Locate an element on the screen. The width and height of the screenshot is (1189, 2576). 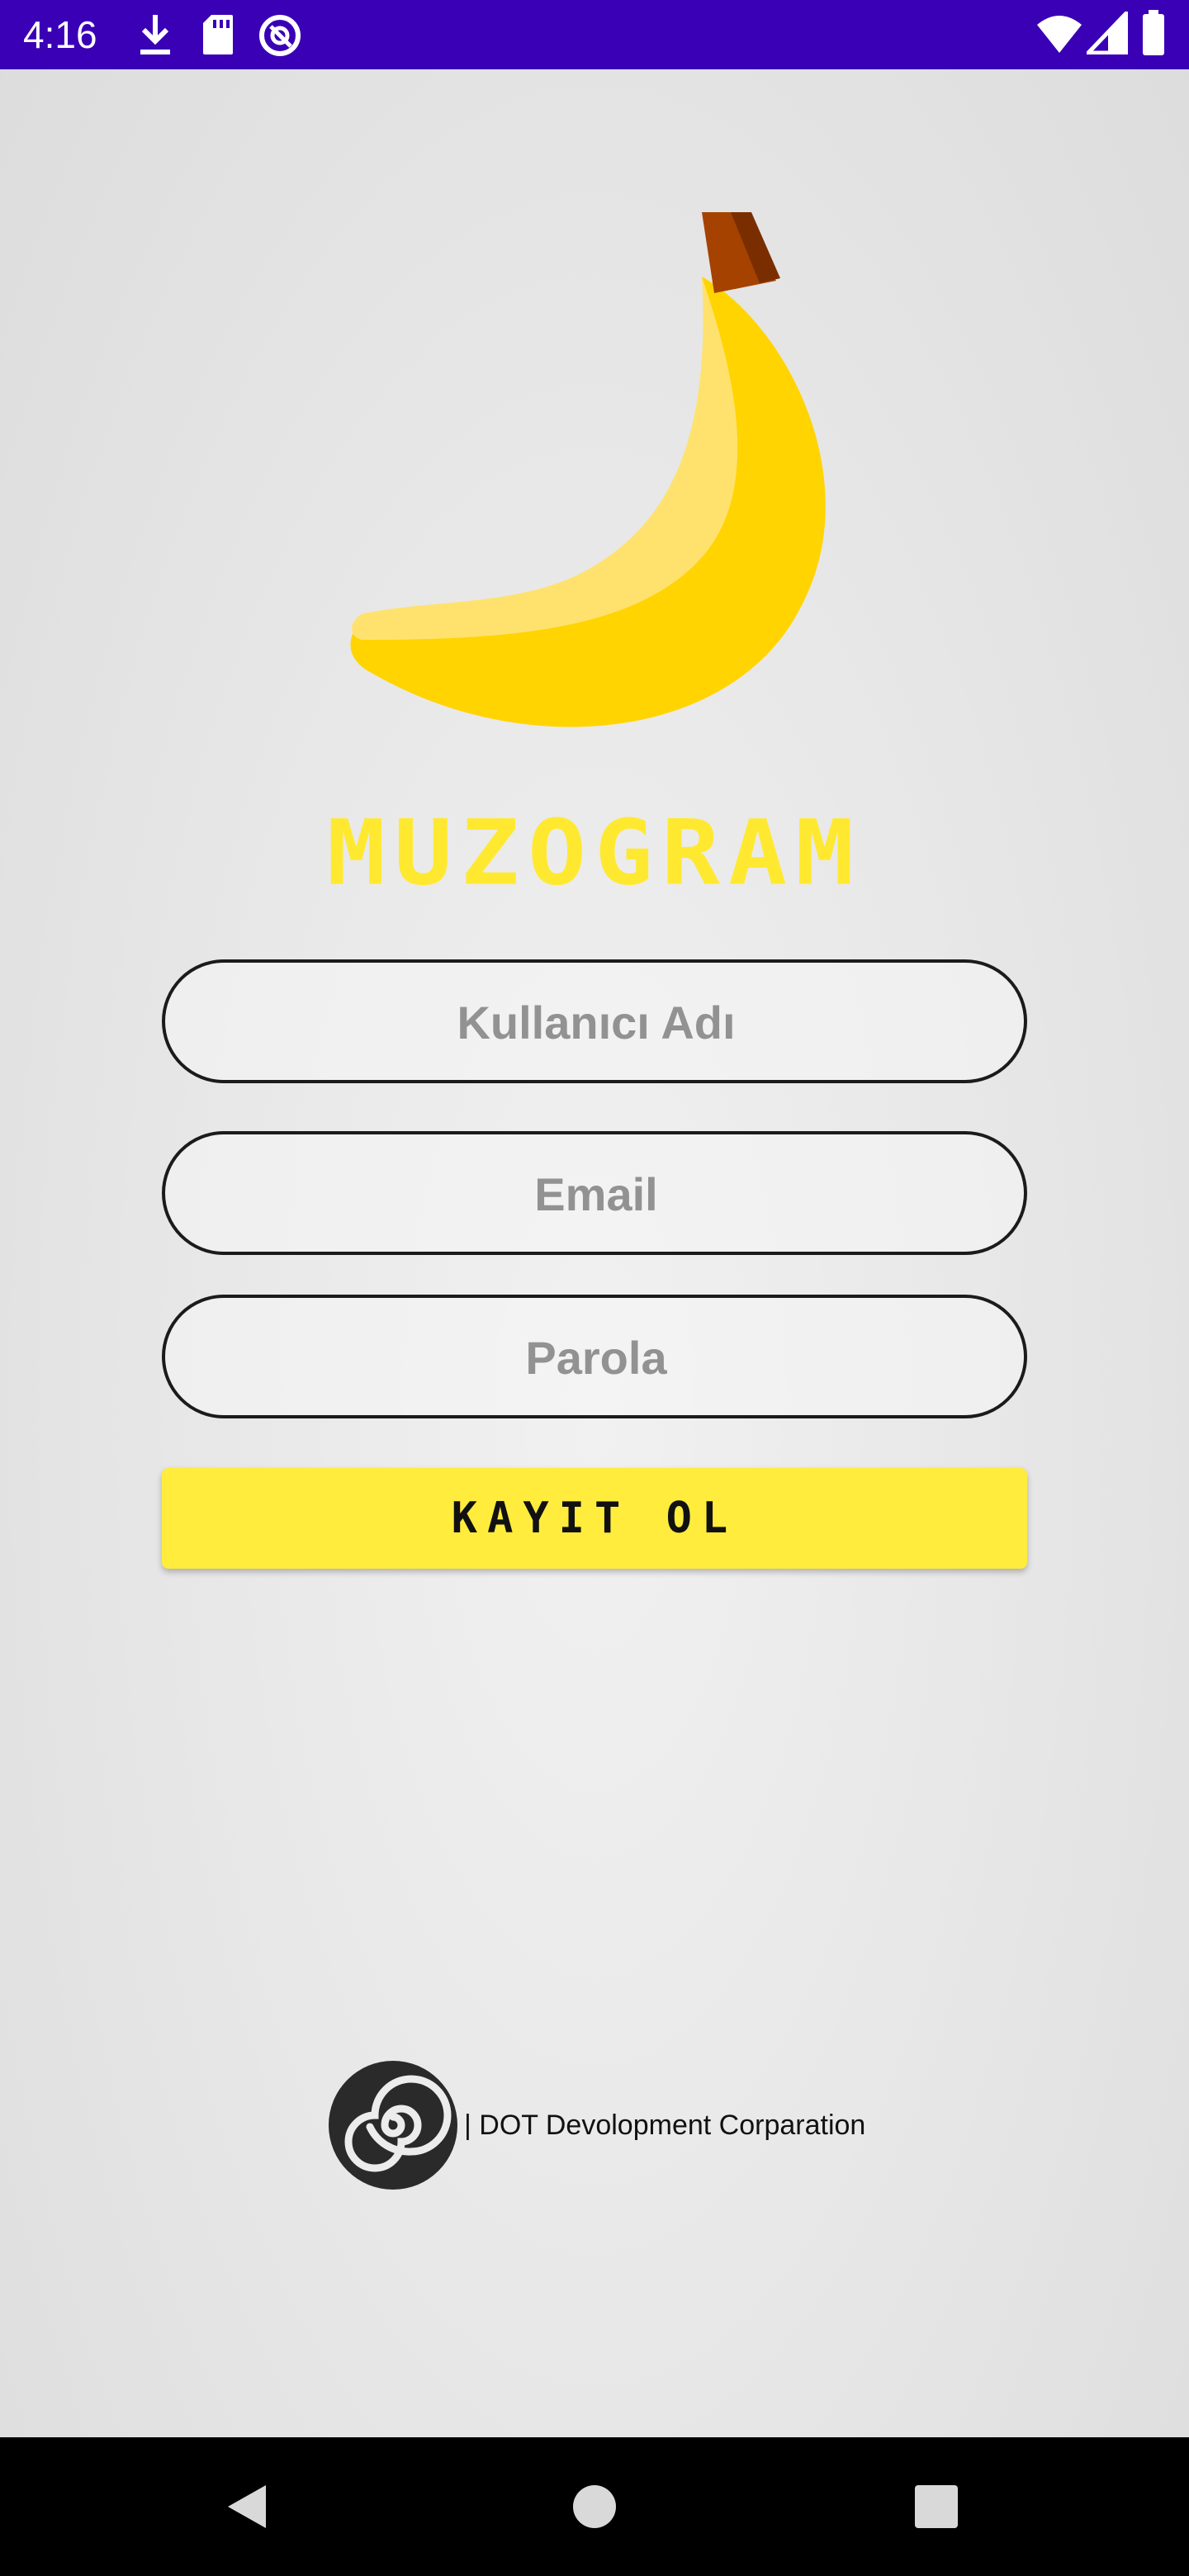
battery-icon is located at coordinates (1153, 35).